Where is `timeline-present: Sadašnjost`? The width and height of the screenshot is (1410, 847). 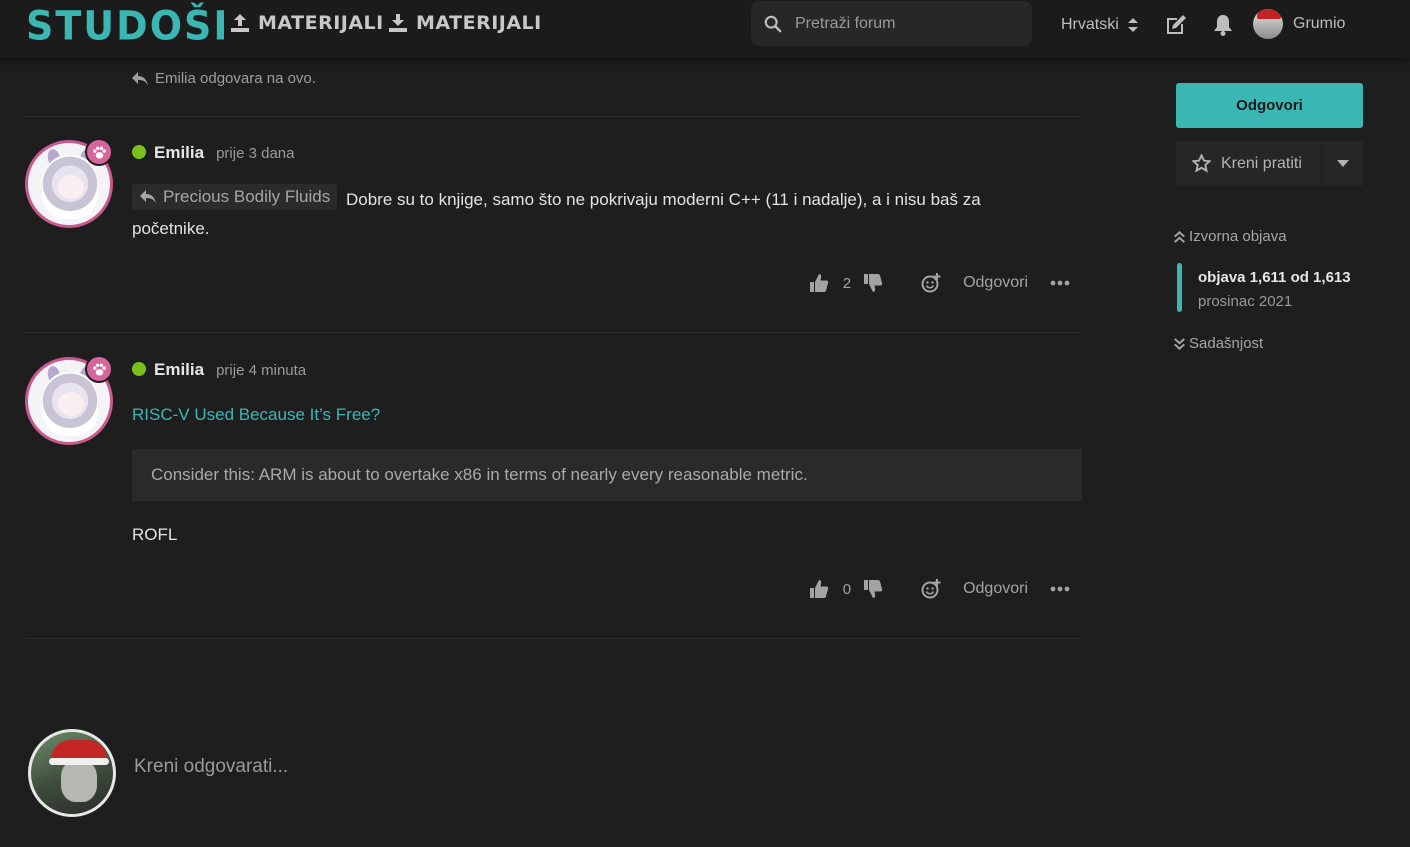
timeline-present: Sadašnjost is located at coordinates (1218, 343).